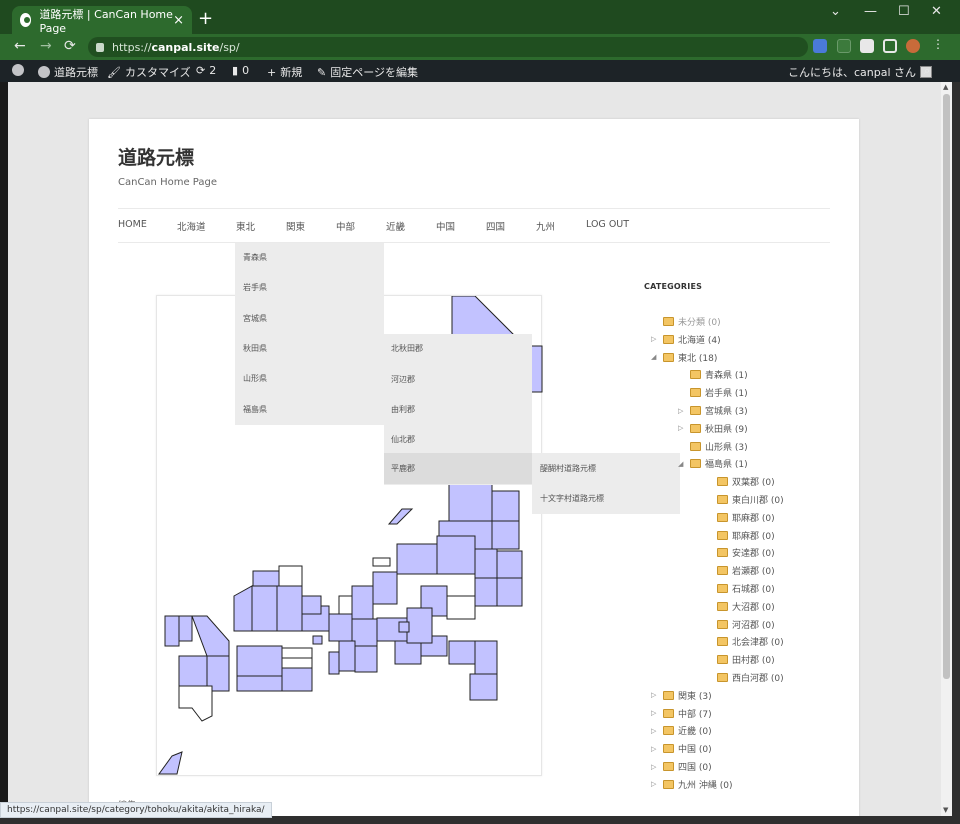  I want to click on site-title: 道路元標, so click(156, 156).